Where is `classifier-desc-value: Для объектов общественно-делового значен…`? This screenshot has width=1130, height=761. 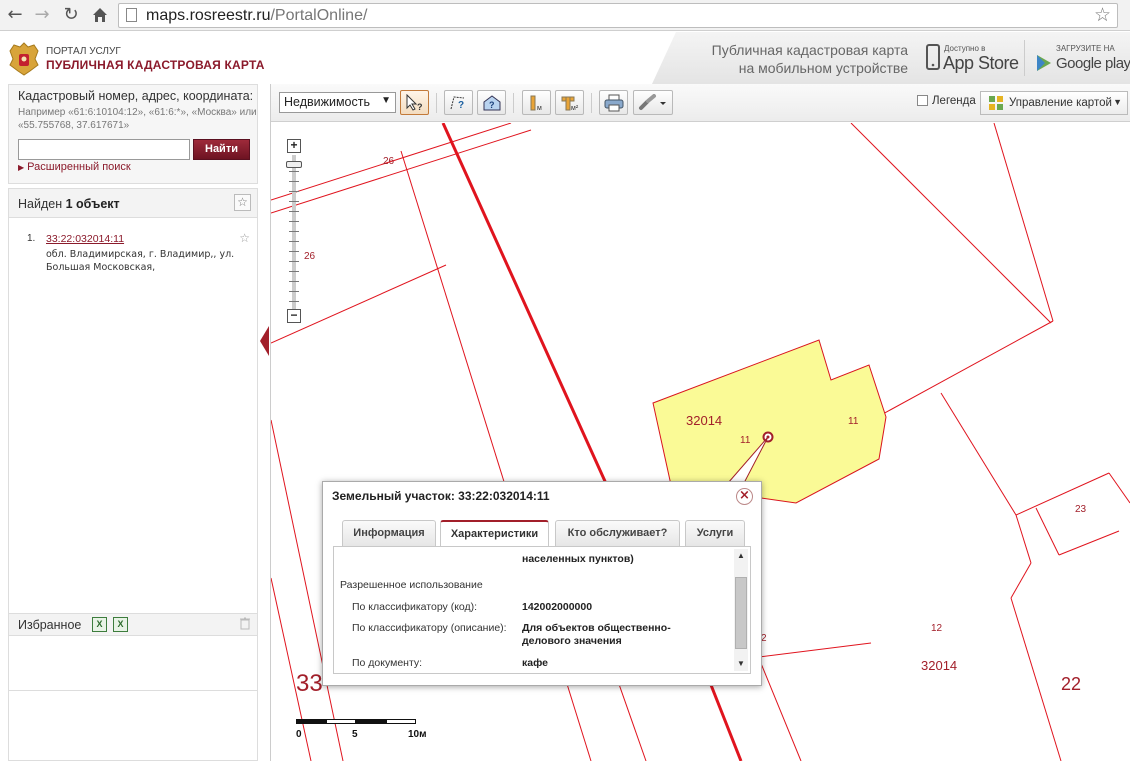
classifier-desc-value: Для объектов общественно-делового значен… is located at coordinates (596, 634).